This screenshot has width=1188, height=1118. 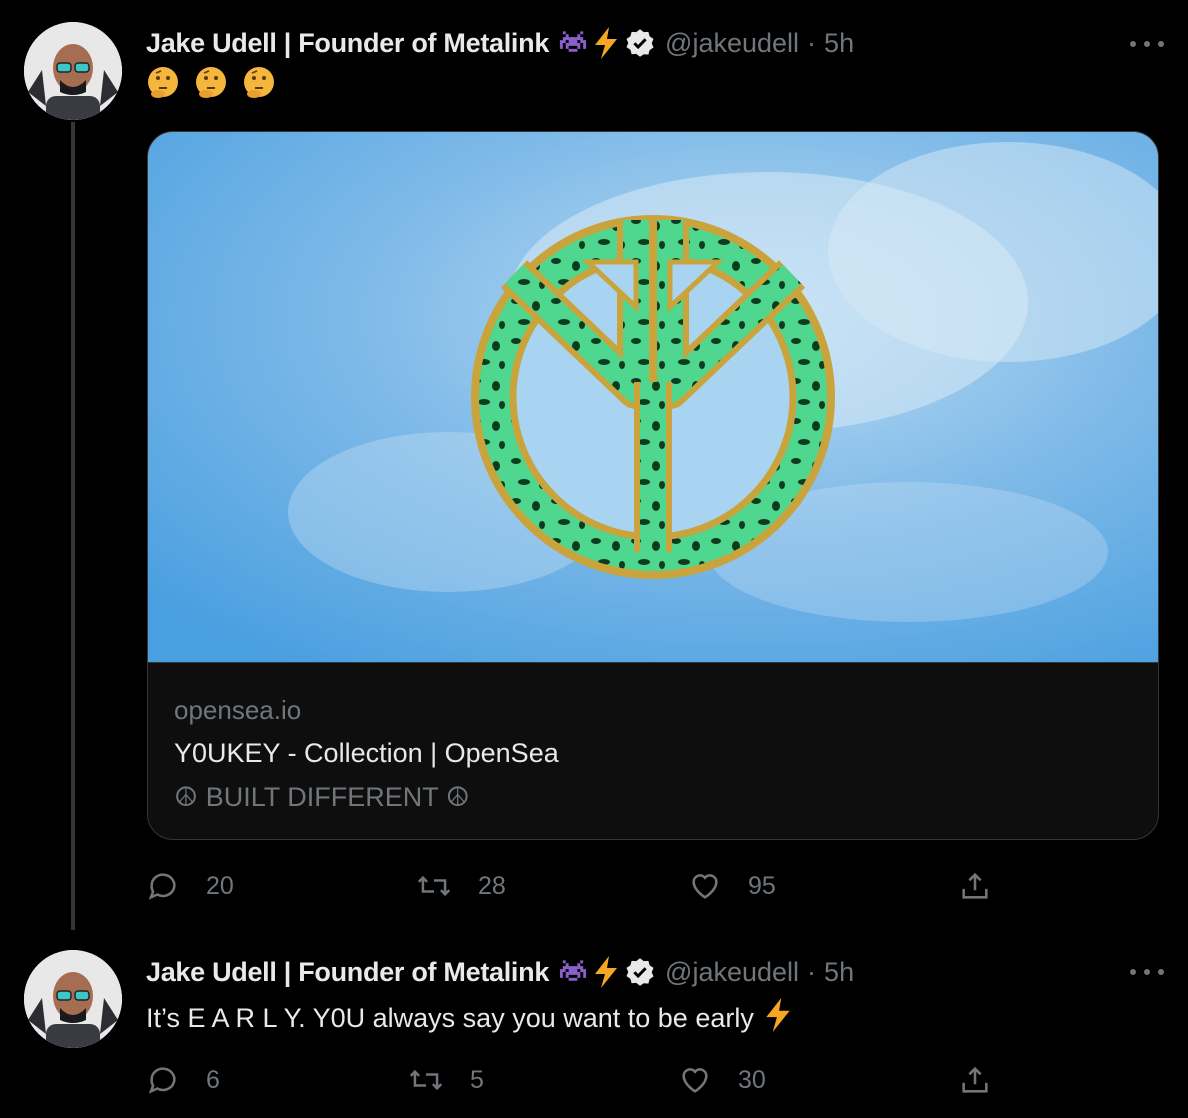 What do you see at coordinates (762, 885) in the screenshot?
I see `like-count: 95` at bounding box center [762, 885].